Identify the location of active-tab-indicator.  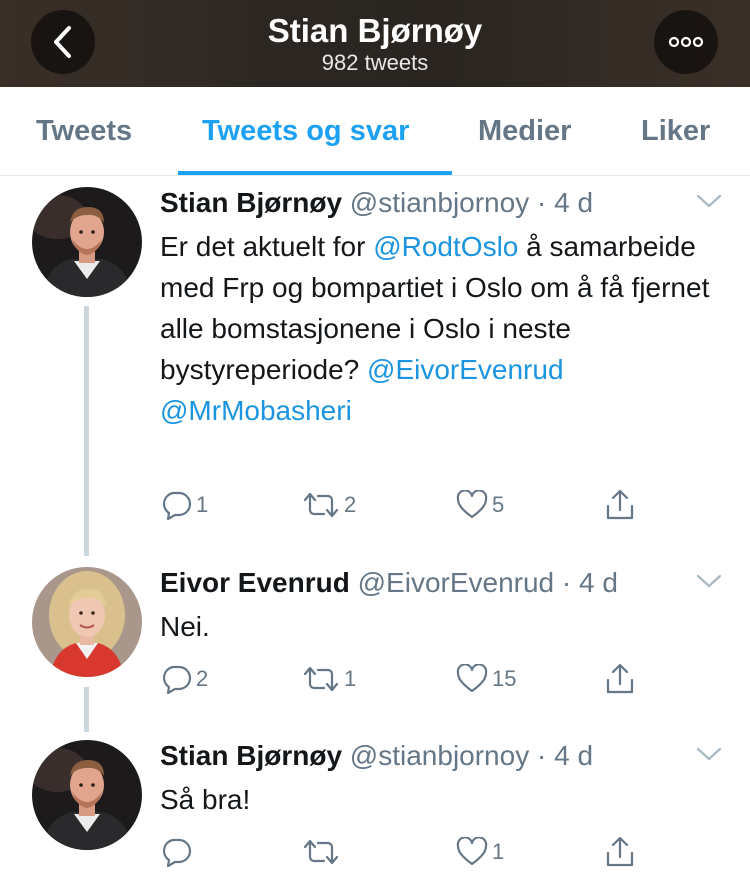
(315, 173).